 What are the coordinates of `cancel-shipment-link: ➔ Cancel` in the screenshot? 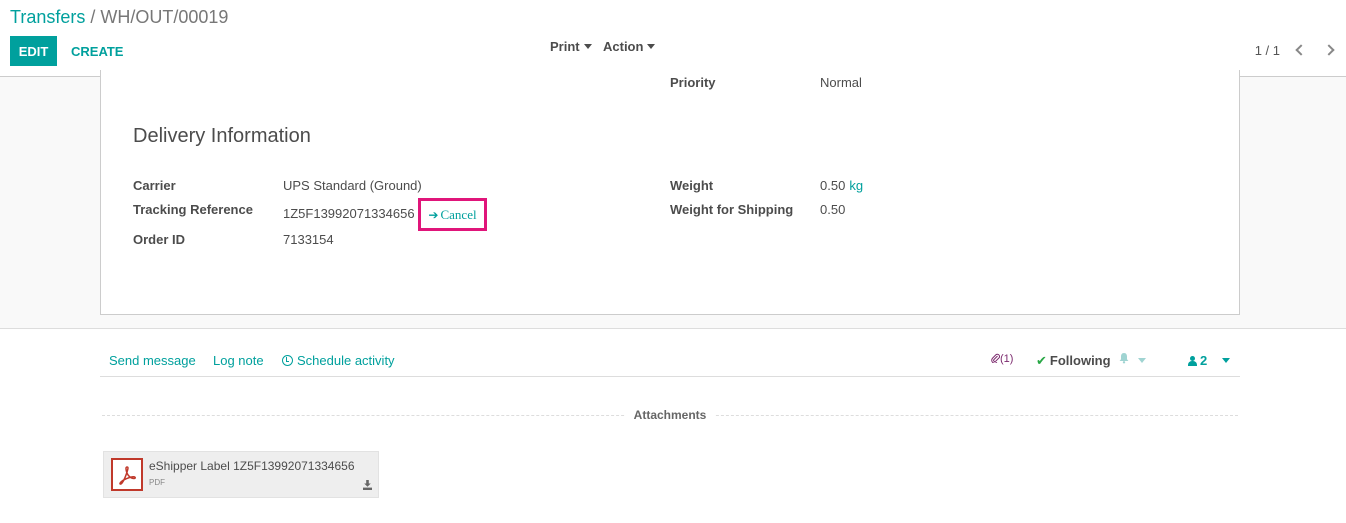 It's located at (452, 215).